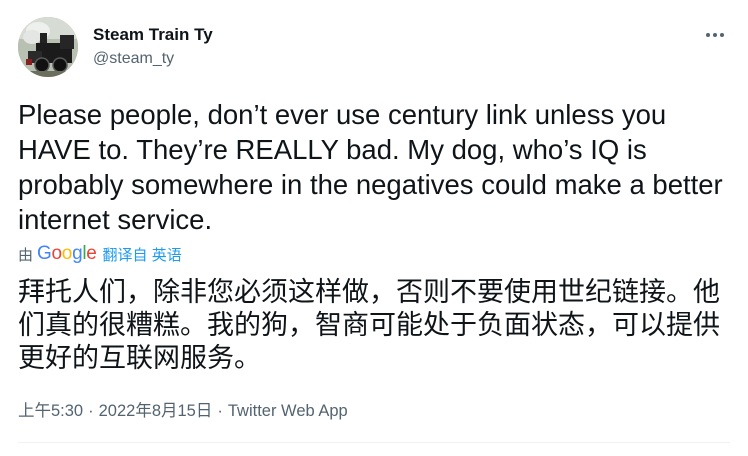 Image resolution: width=748 pixels, height=456 pixels. What do you see at coordinates (100, 254) in the screenshot?
I see `translation-attribution: 由 Google 翻译自 英语` at bounding box center [100, 254].